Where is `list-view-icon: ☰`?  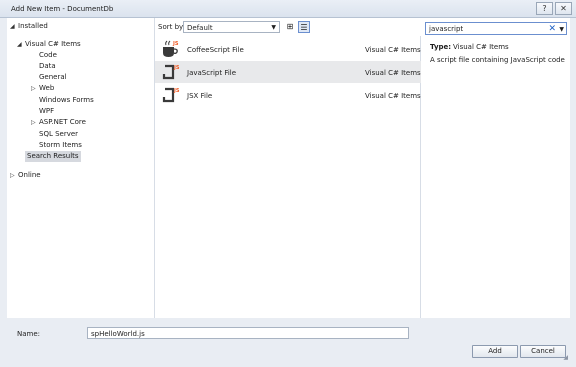 list-view-icon: ☰ is located at coordinates (304, 27).